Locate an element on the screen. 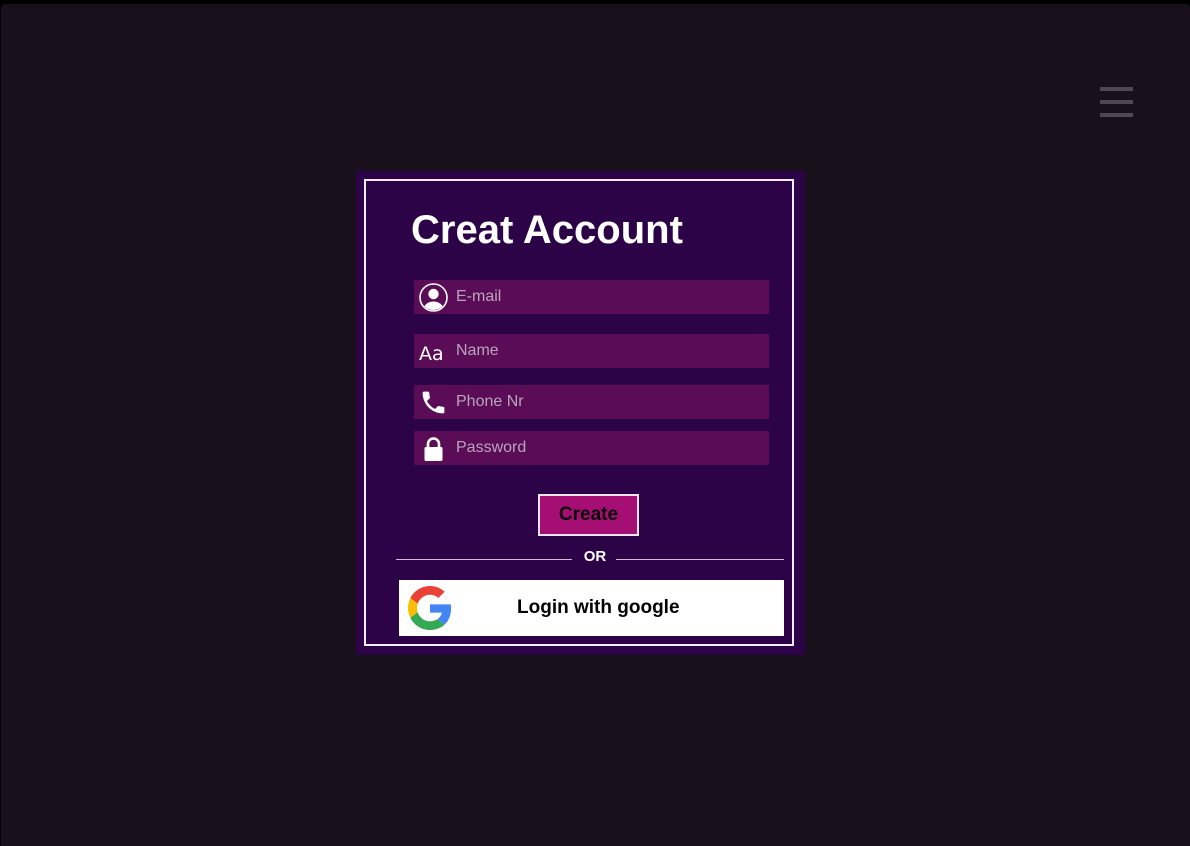 This screenshot has height=846, width=1190. email-field is located at coordinates (591, 297).